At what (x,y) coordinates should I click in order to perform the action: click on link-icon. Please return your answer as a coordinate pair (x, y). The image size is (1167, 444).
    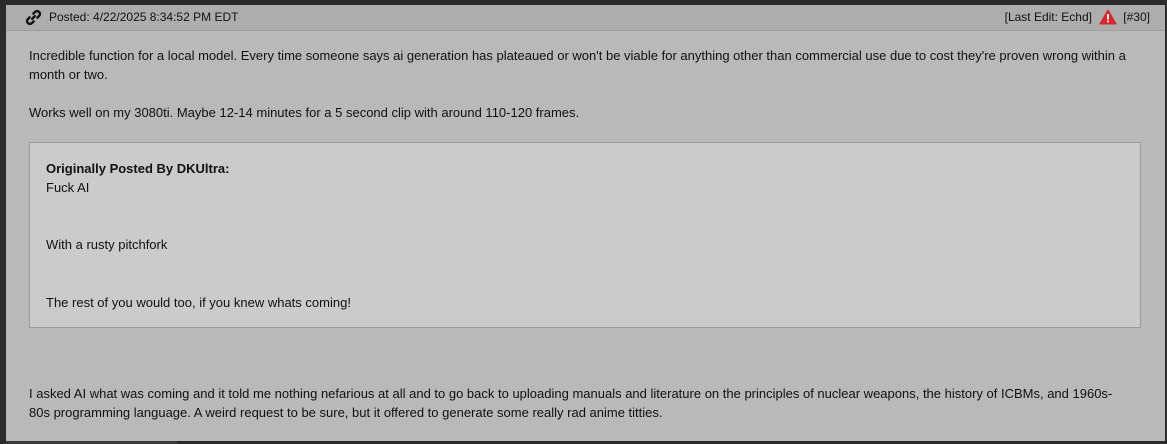
    Looking at the image, I should click on (33, 17).